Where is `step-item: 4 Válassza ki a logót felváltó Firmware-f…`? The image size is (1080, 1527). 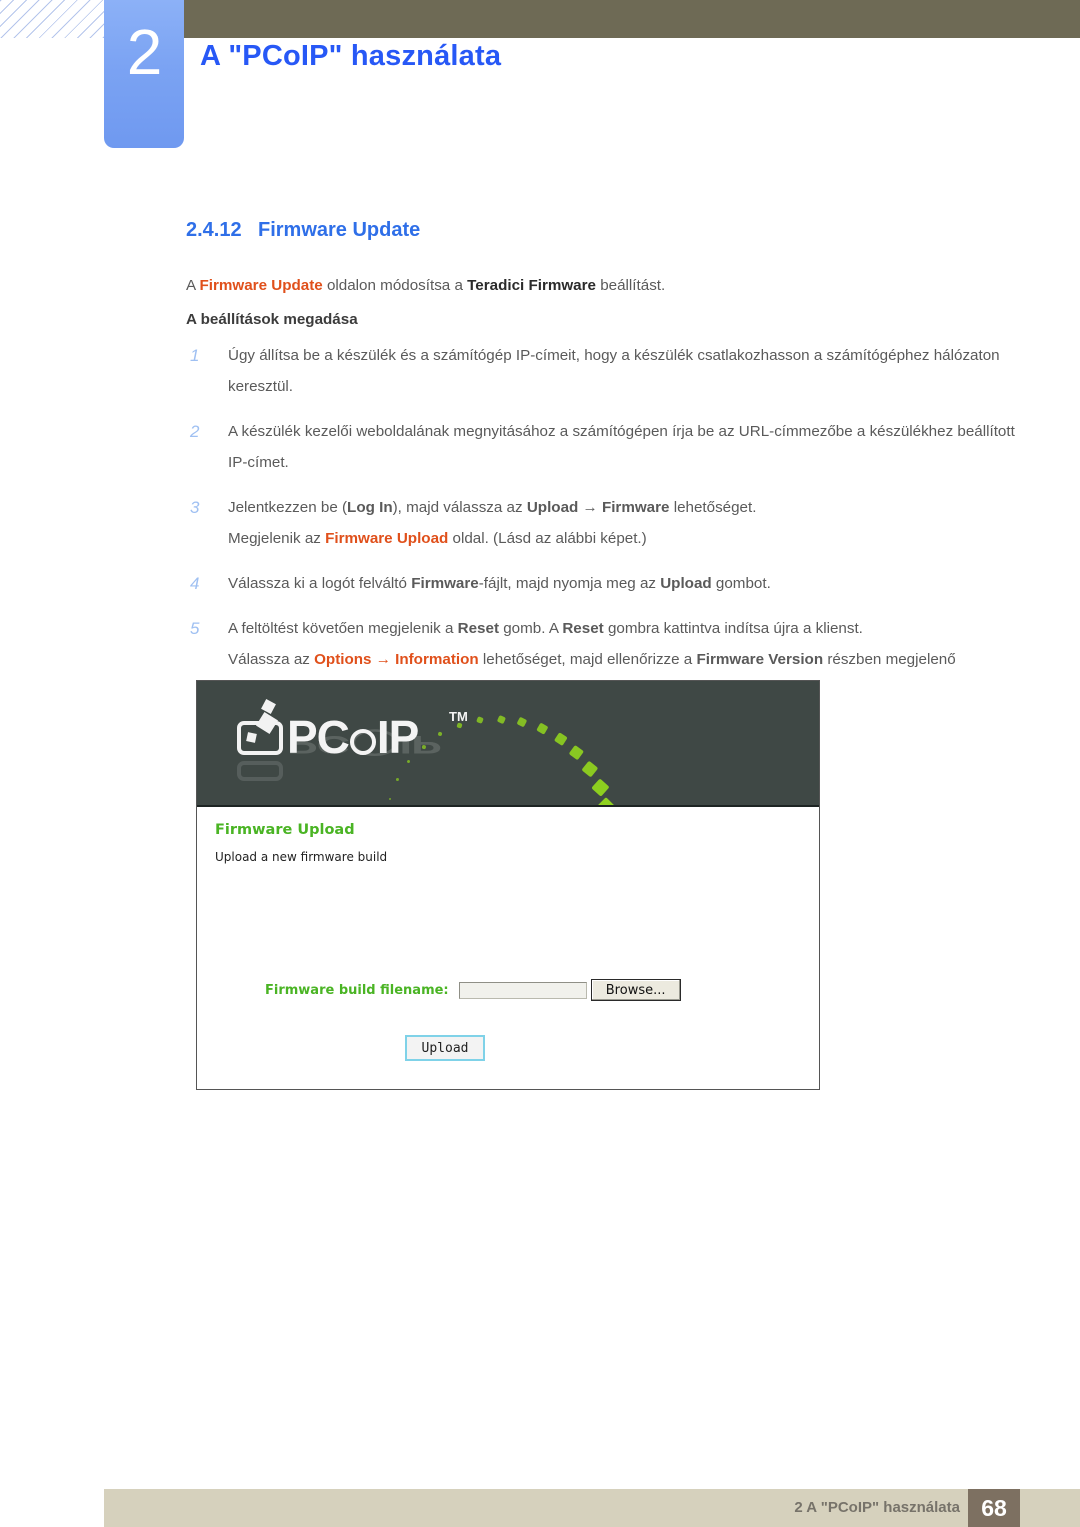
step-item: 4 Válassza ki a logót felváltó Firmware-f… is located at coordinates (606, 583).